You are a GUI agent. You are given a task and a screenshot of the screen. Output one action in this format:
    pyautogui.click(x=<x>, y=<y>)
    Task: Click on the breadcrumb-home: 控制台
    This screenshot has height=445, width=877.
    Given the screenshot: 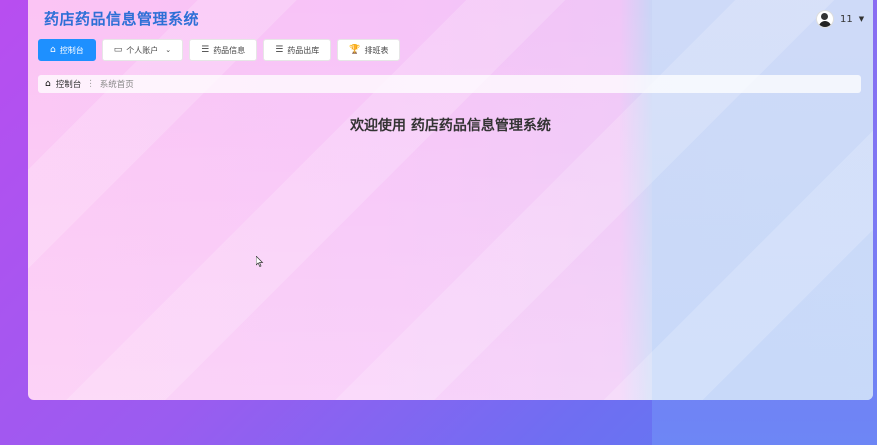 What is the action you would take?
    pyautogui.click(x=69, y=84)
    